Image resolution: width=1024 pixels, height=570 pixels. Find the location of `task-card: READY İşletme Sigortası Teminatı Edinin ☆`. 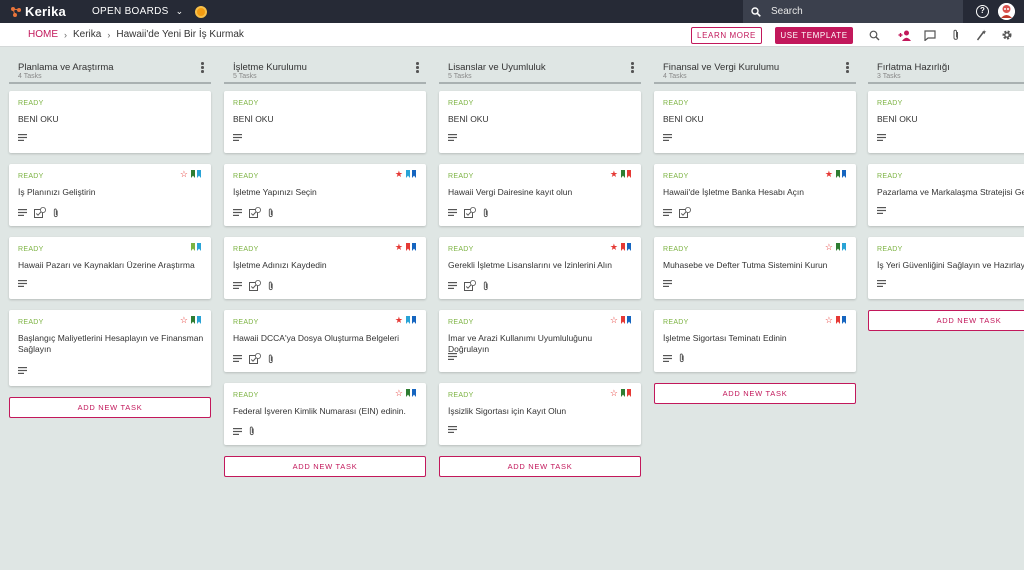

task-card: READY İşletme Sigortası Teminatı Edinin ☆ is located at coordinates (755, 341).